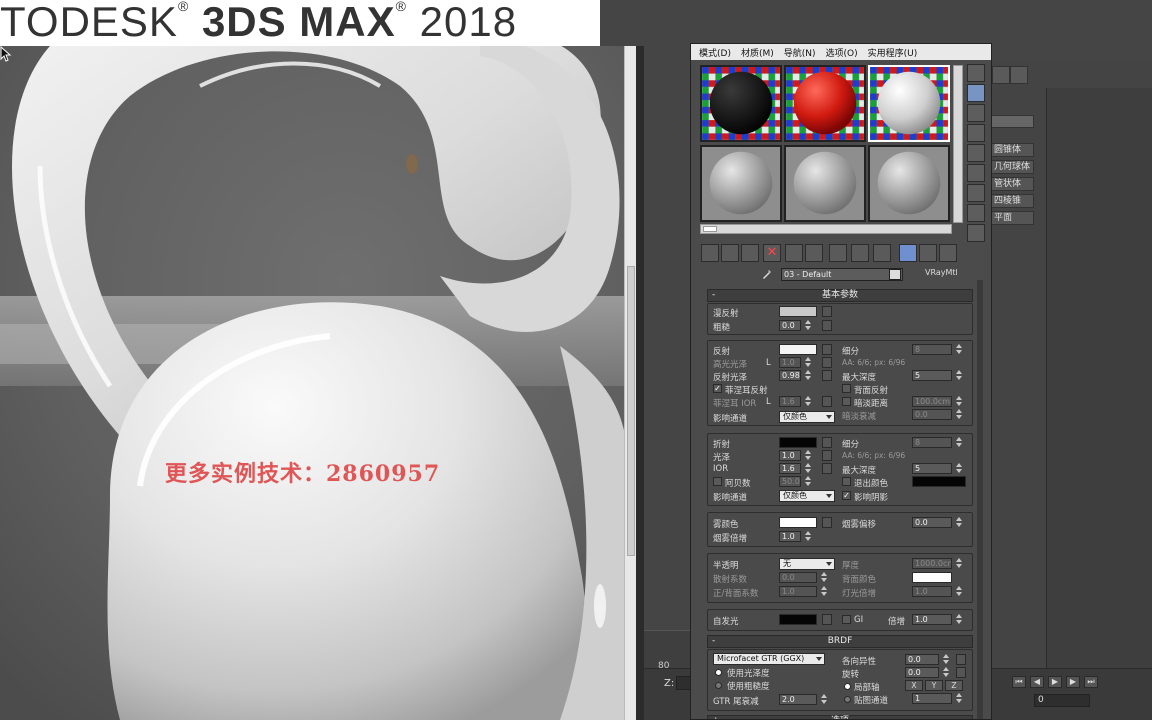 This screenshot has width=1152, height=720. I want to click on fog-color-map-button, so click(827, 522).